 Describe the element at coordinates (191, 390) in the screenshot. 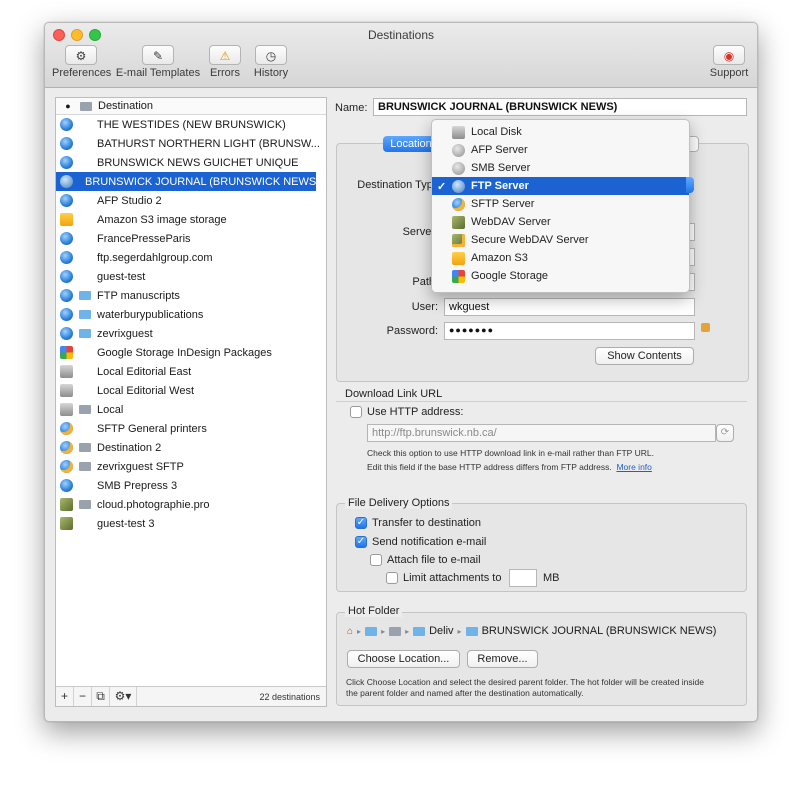

I see `list-item: Local Editorial West` at that location.